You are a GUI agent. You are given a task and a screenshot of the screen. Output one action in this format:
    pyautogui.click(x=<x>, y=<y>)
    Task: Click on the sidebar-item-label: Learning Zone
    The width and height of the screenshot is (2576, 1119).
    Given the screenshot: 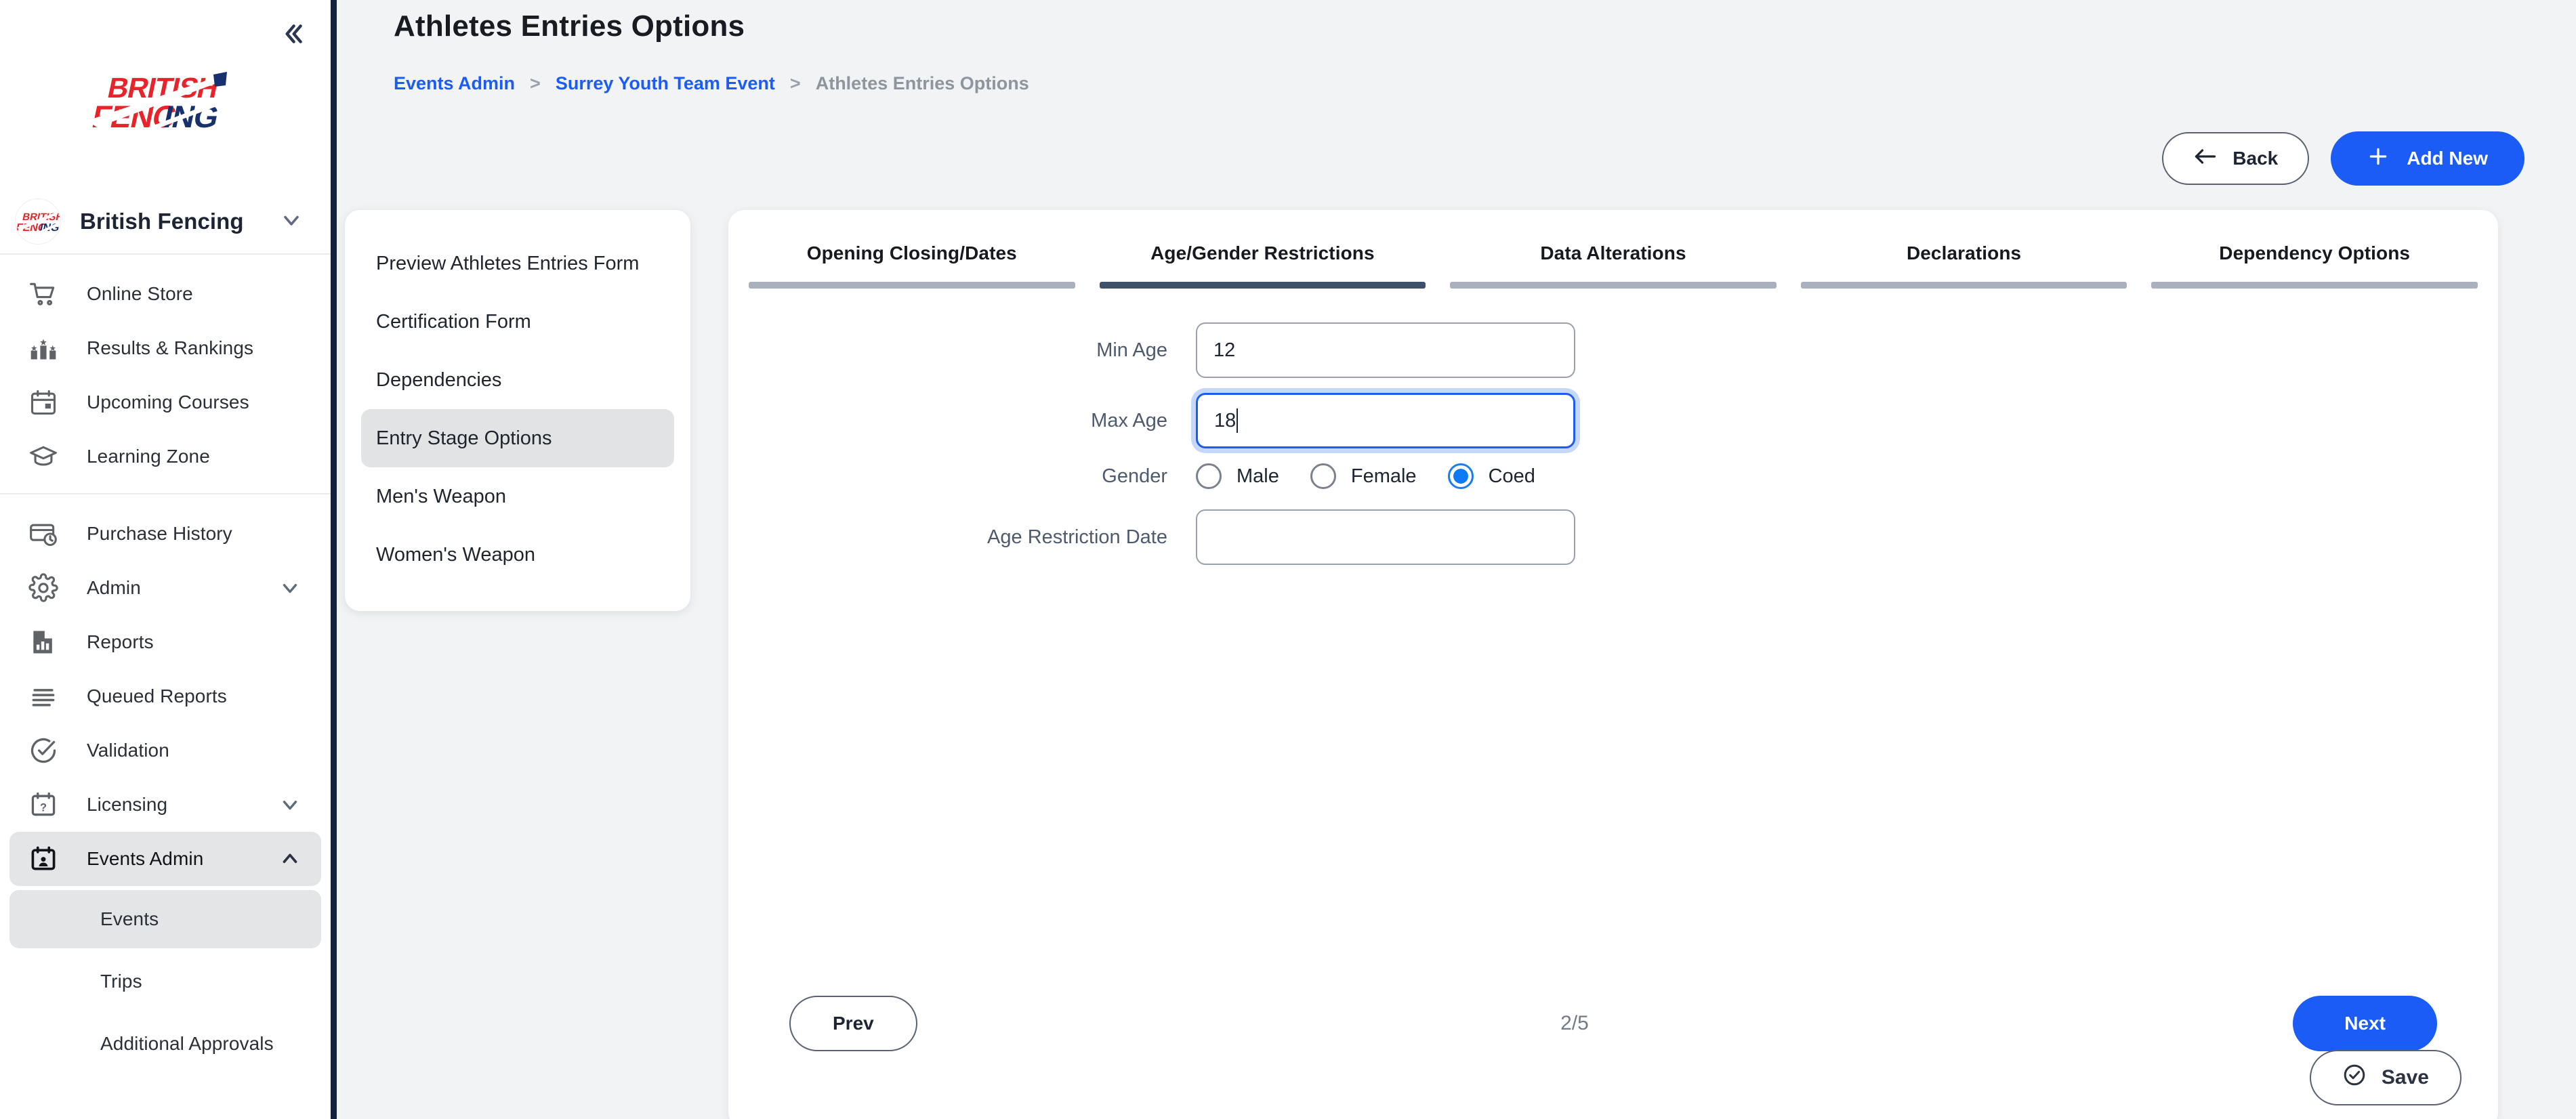 What is the action you would take?
    pyautogui.click(x=148, y=456)
    